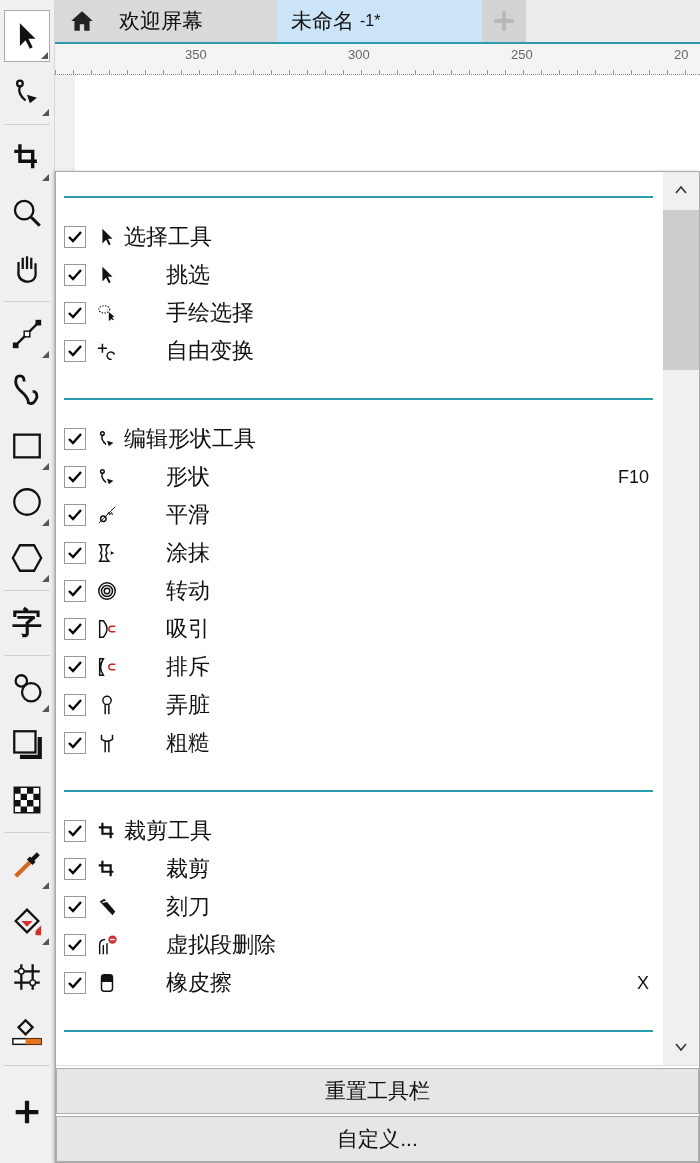 The image size is (700, 1163). What do you see at coordinates (188, 743) in the screenshot?
I see `tool-label: 粗糙` at bounding box center [188, 743].